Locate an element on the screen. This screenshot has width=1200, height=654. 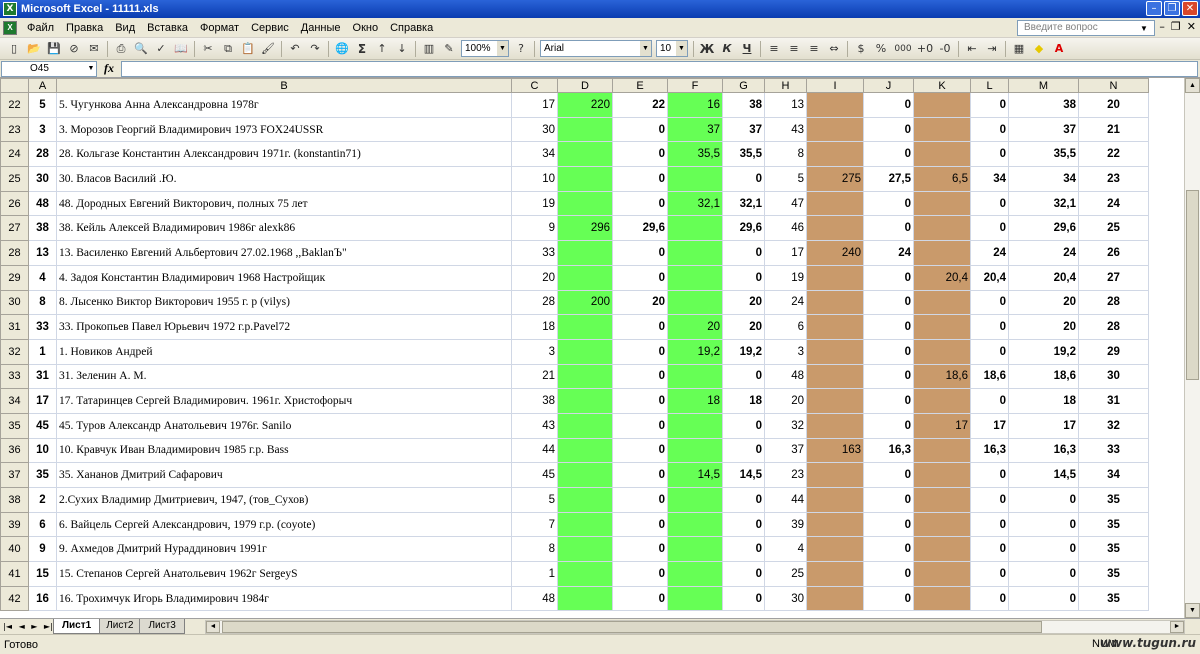
tab-sheet2: Лист2 is located at coordinates (120, 626).